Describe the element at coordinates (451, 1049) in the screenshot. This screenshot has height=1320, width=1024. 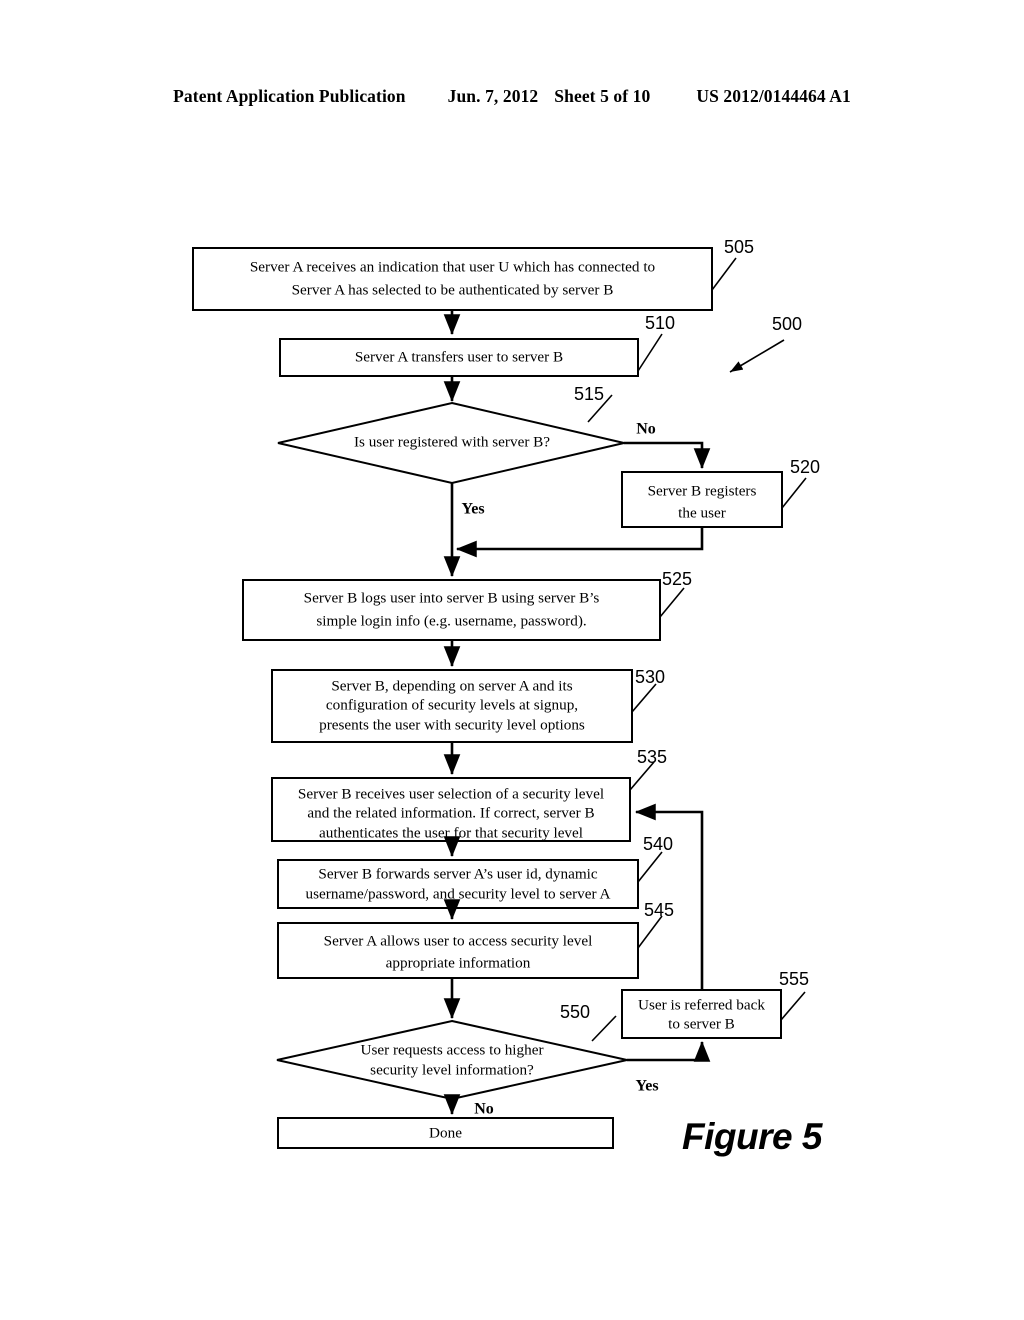
I see `decision-diamond-550-line-1: User requests access to higher` at that location.